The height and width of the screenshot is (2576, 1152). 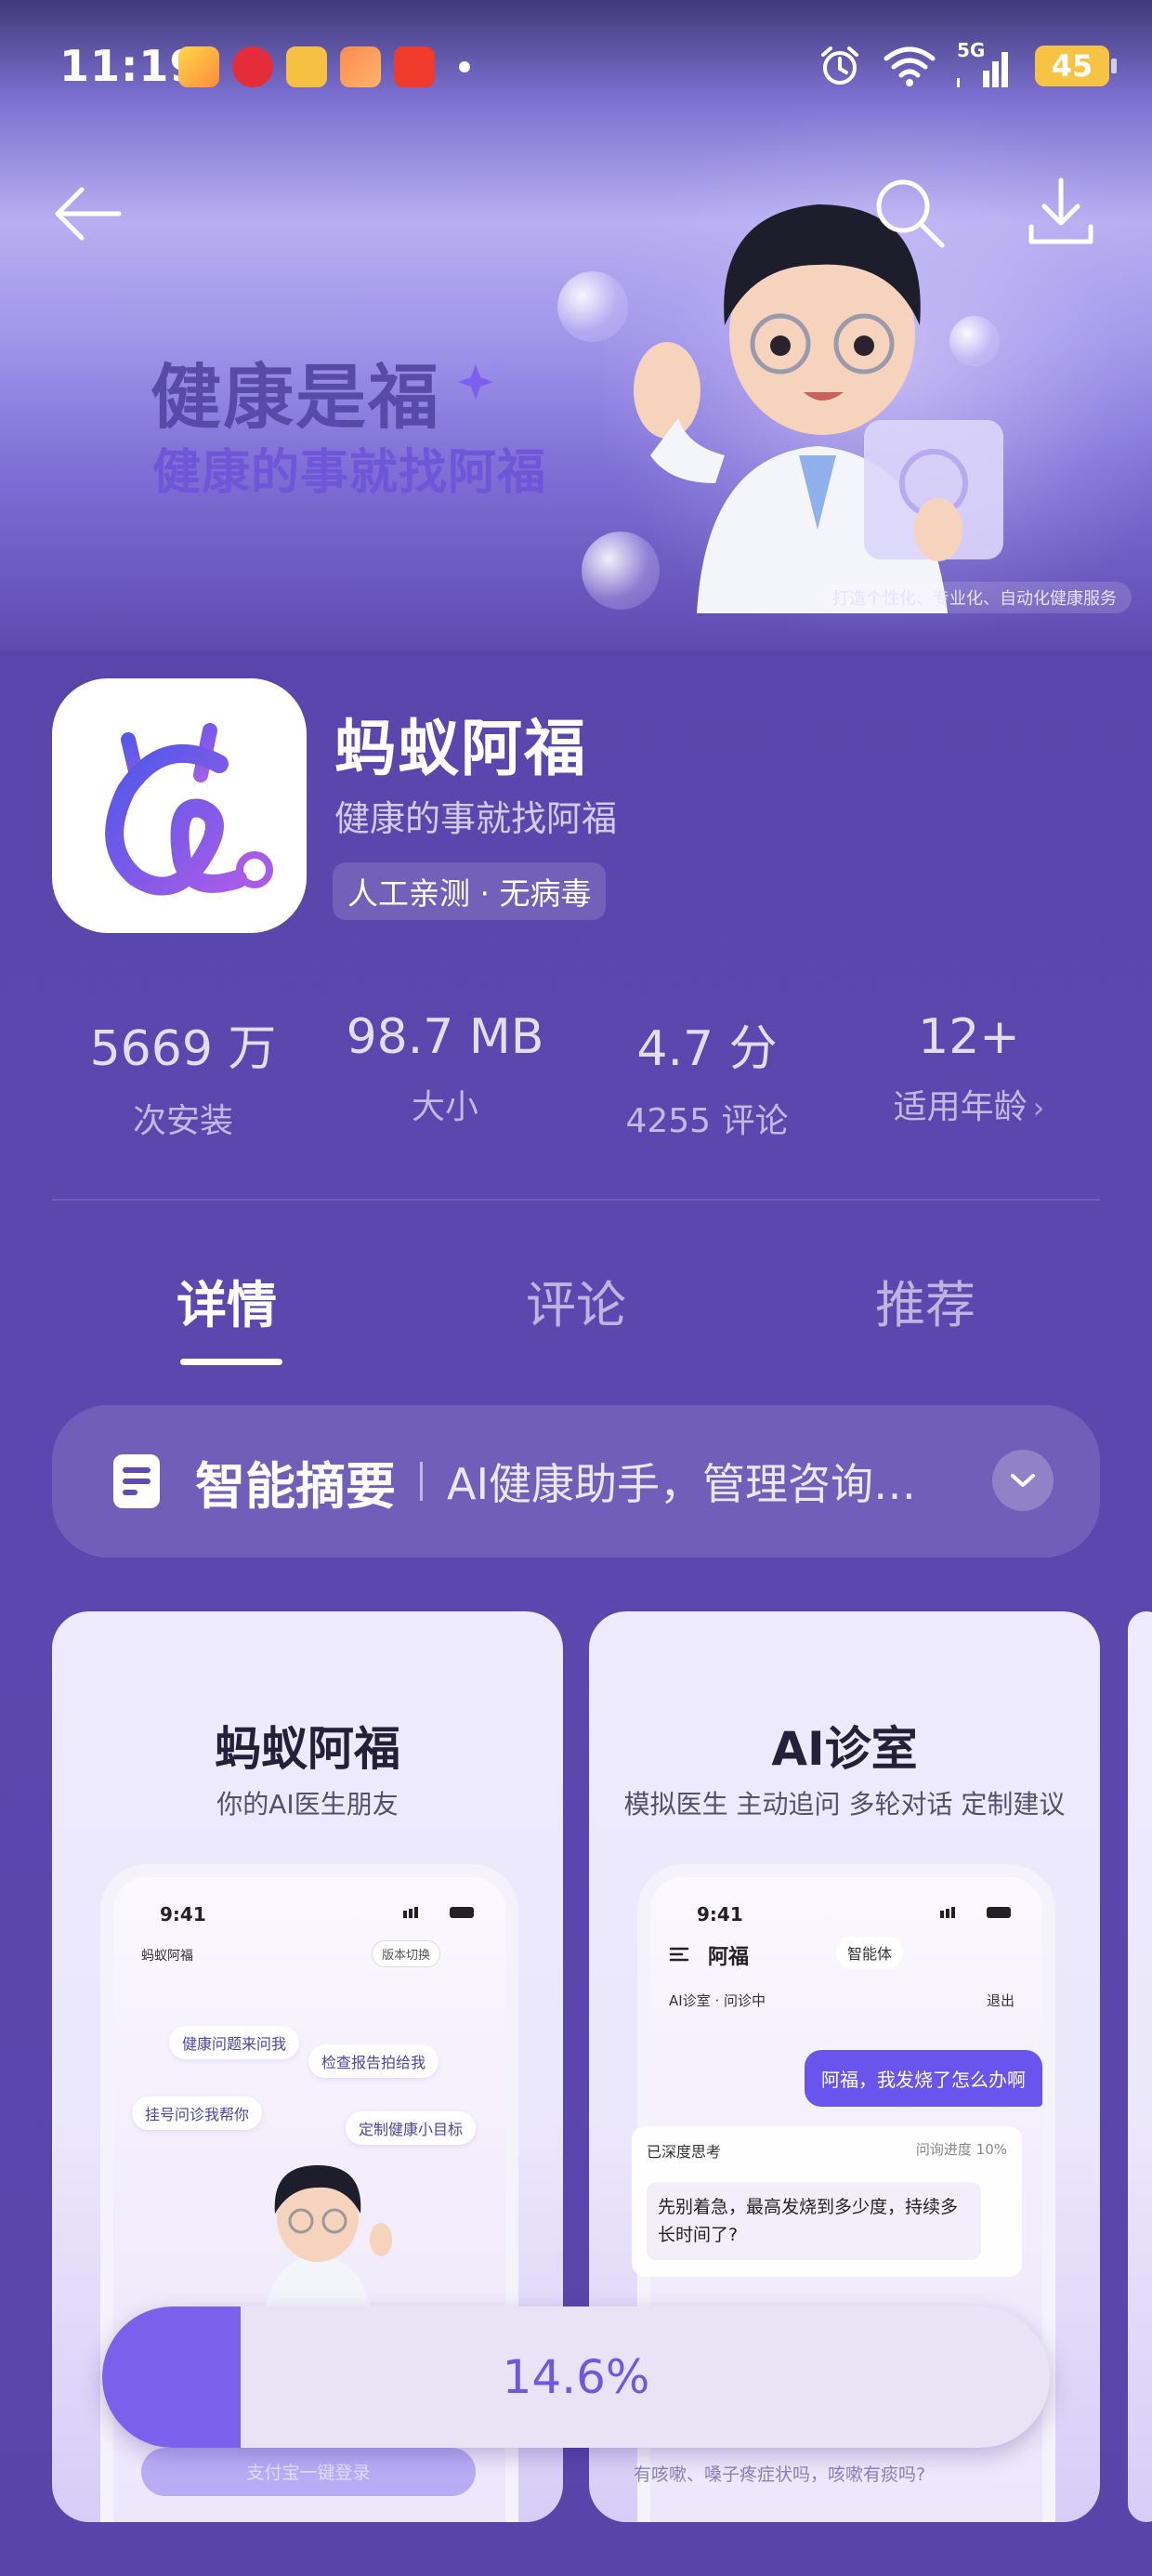 What do you see at coordinates (844, 1749) in the screenshot?
I see `screenshot-title: AI诊室` at bounding box center [844, 1749].